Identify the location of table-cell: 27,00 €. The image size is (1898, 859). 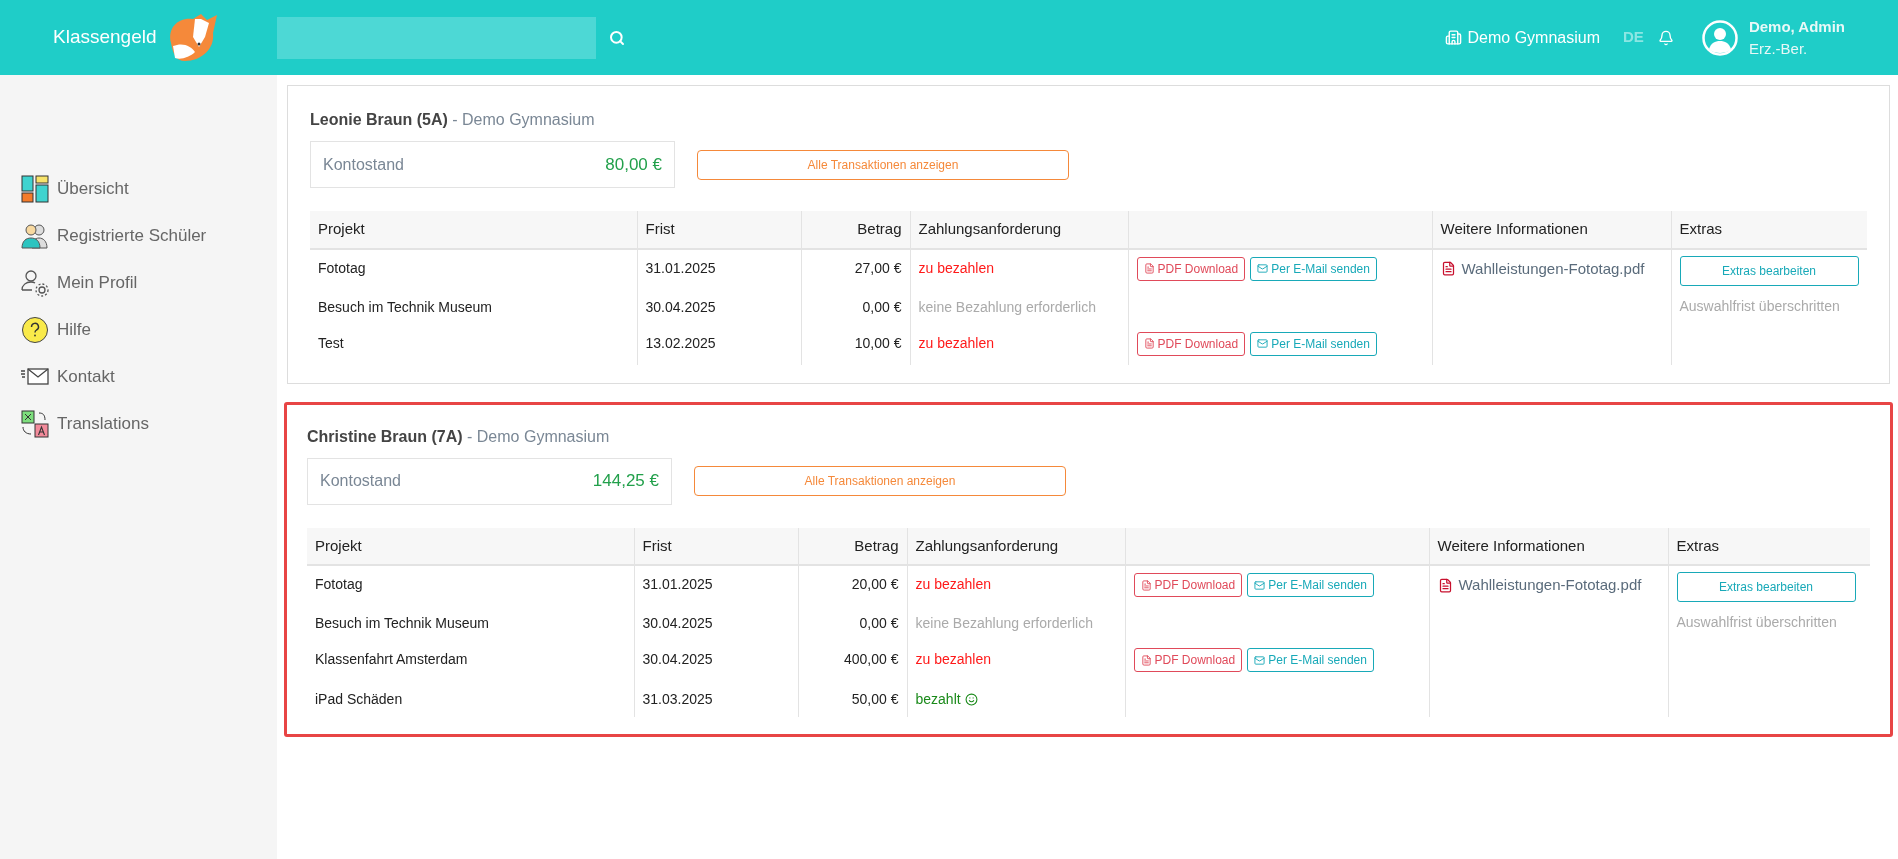
(855, 268).